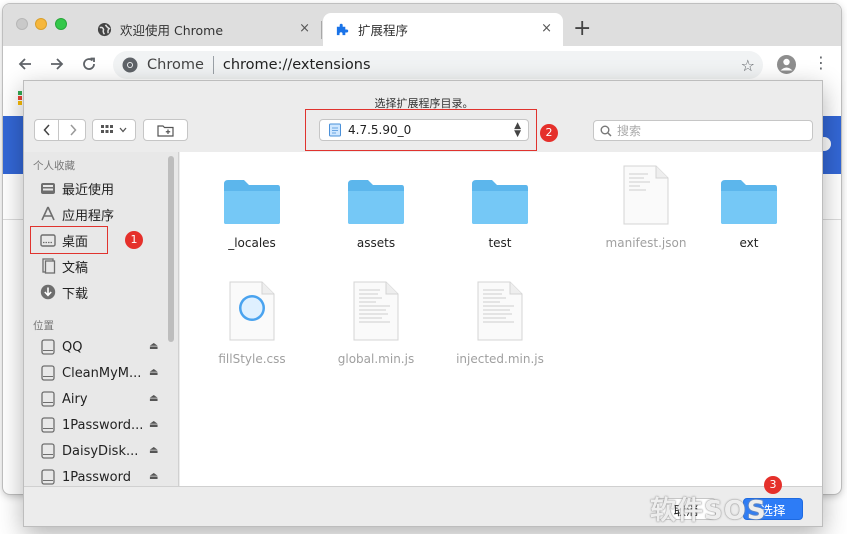  What do you see at coordinates (75, 268) in the screenshot?
I see `sidebar-item-label: 文稿` at bounding box center [75, 268].